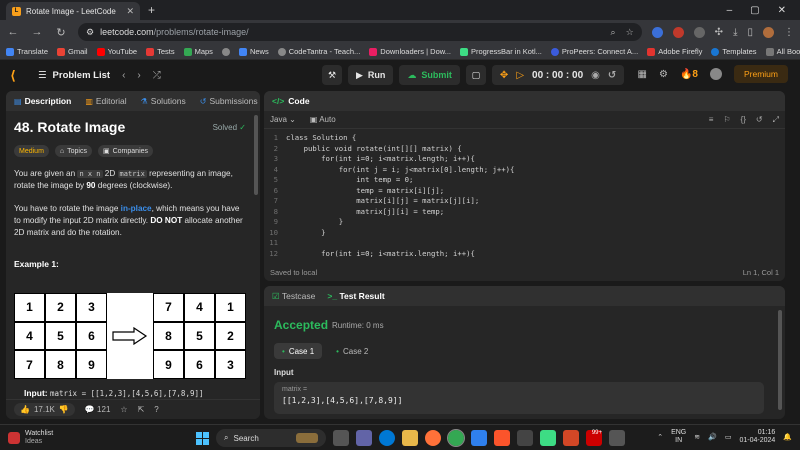  Describe the element at coordinates (524, 180) in the screenshot. I see `code-line: 5 int temp = 0;` at that location.